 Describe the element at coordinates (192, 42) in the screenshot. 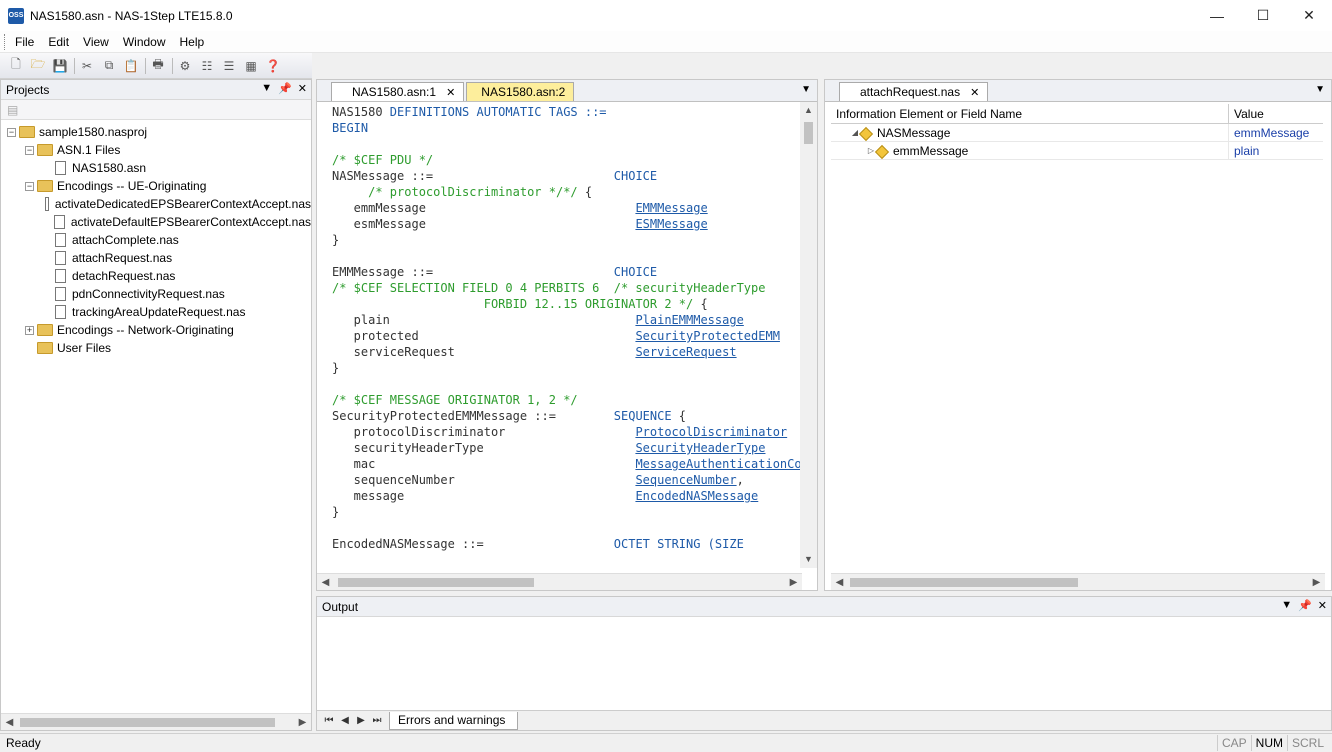

I see `menu-help: Help` at that location.